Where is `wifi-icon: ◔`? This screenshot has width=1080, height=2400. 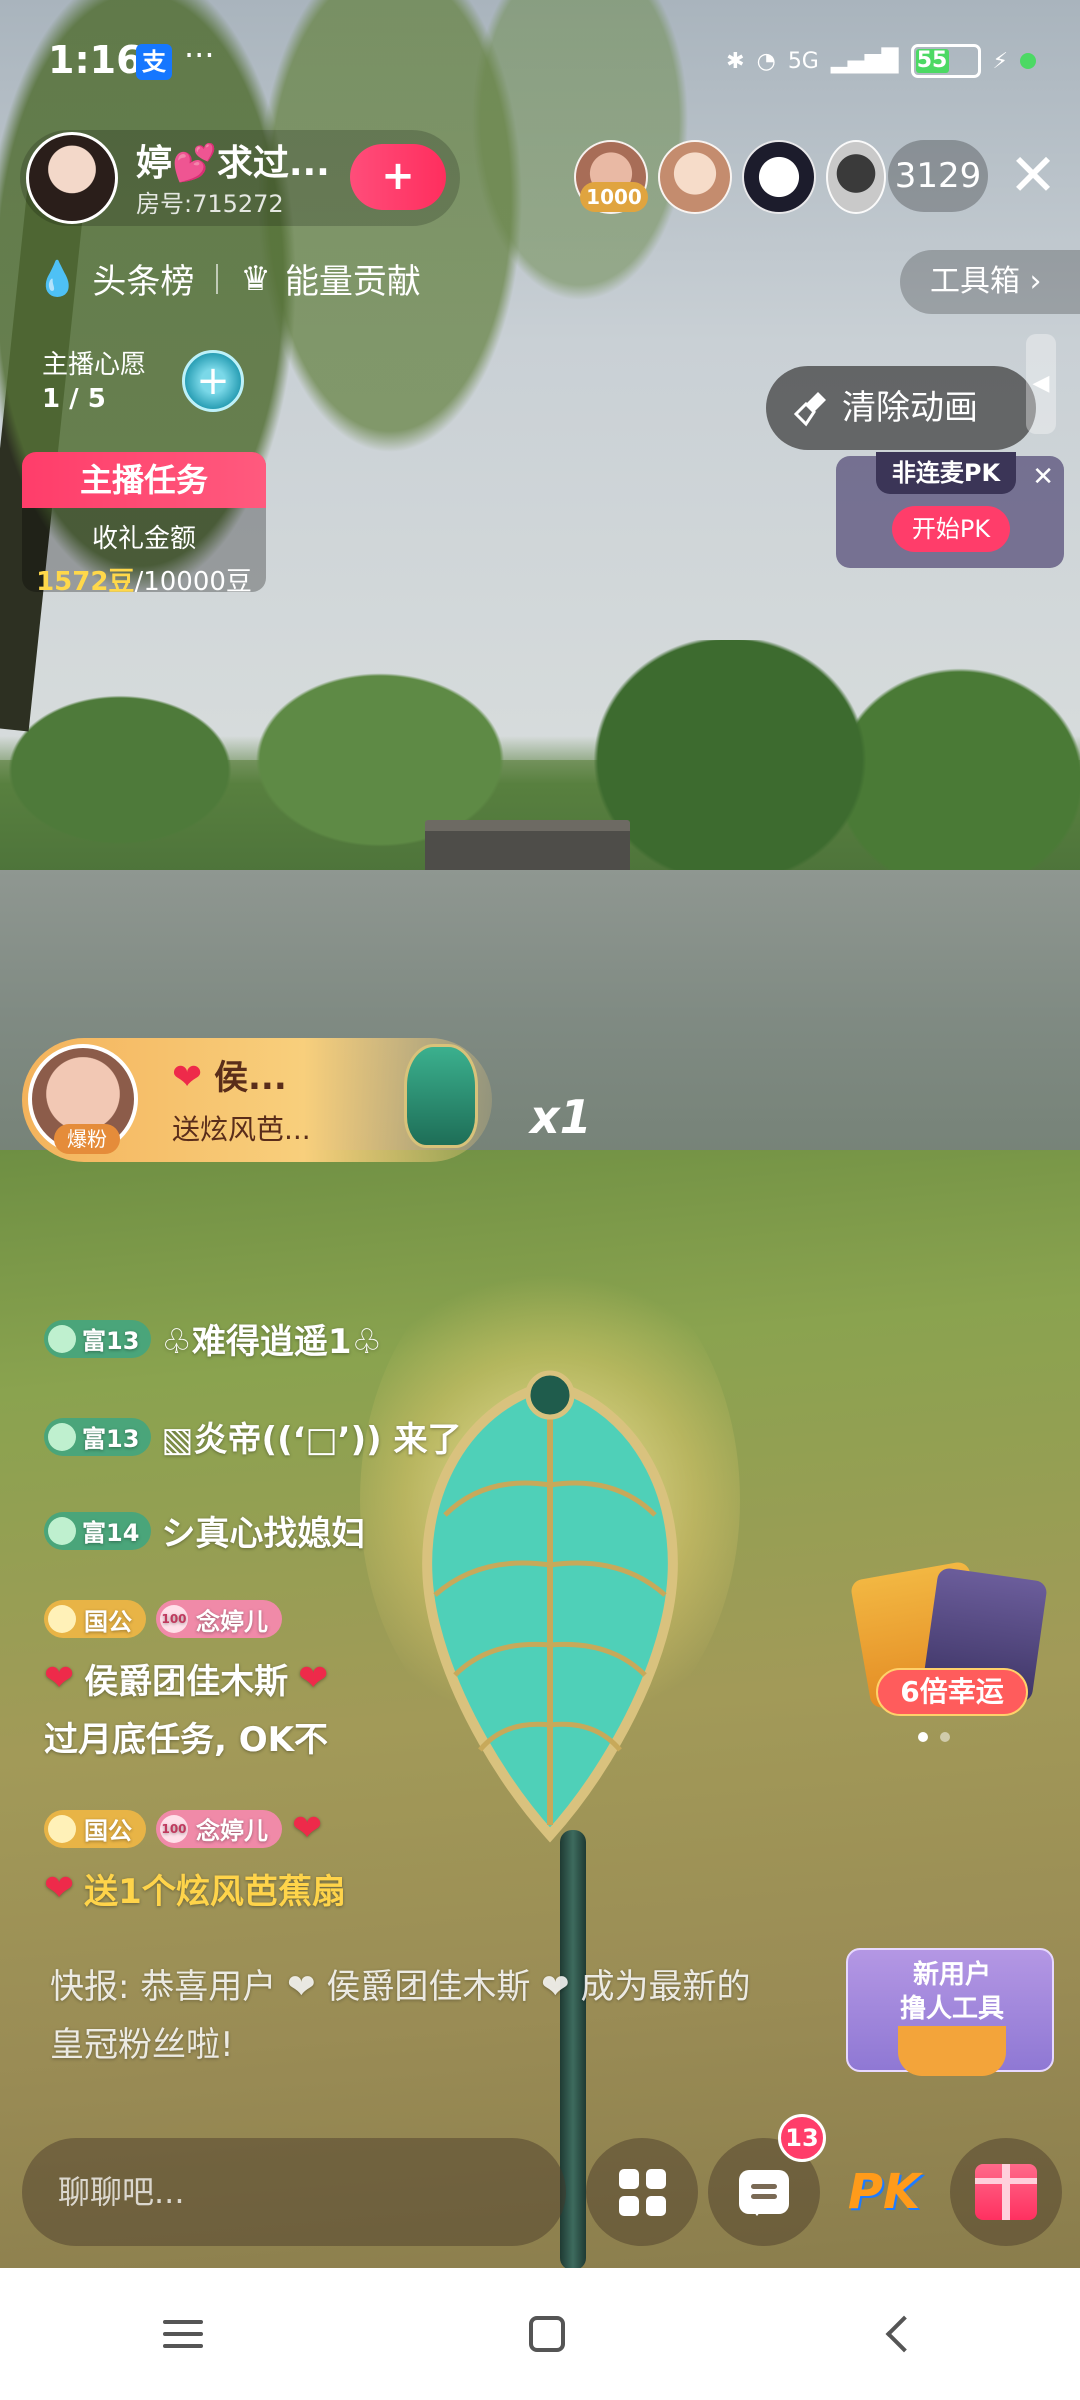 wifi-icon: ◔ is located at coordinates (766, 61).